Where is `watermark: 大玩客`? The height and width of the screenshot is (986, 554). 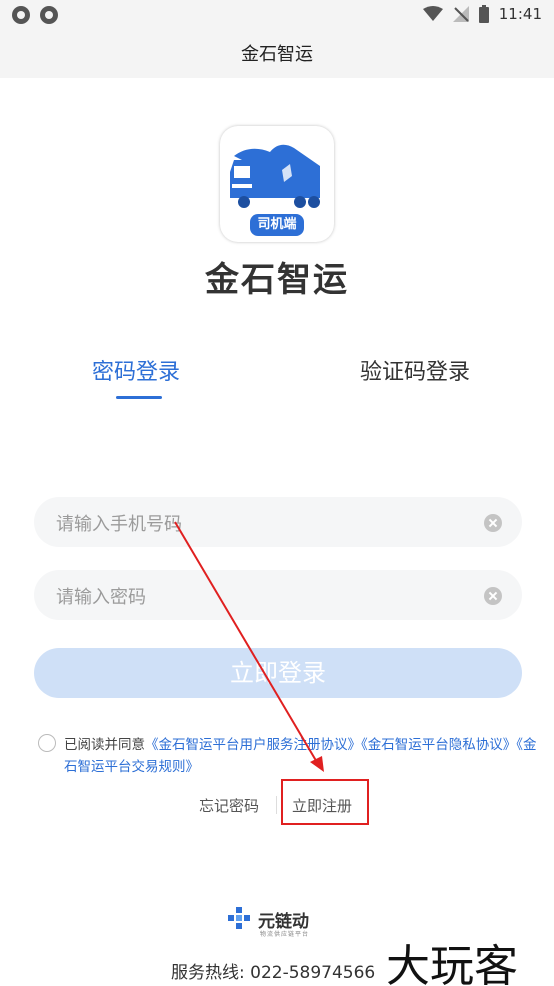 watermark: 大玩客 is located at coordinates (452, 963).